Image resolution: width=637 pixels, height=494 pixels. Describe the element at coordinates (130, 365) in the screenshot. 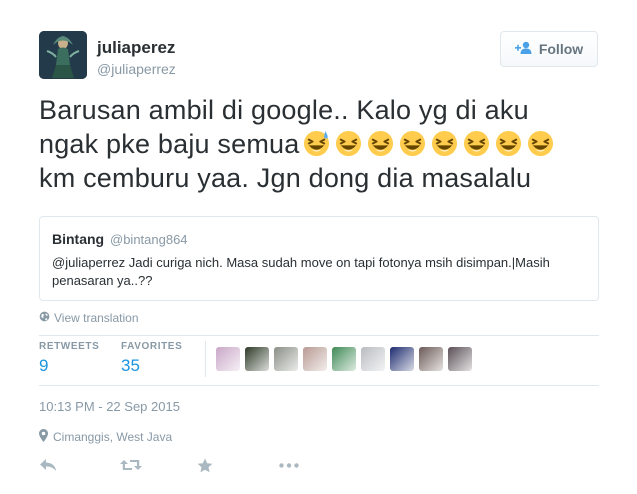

I see `favorites-count: 35` at that location.